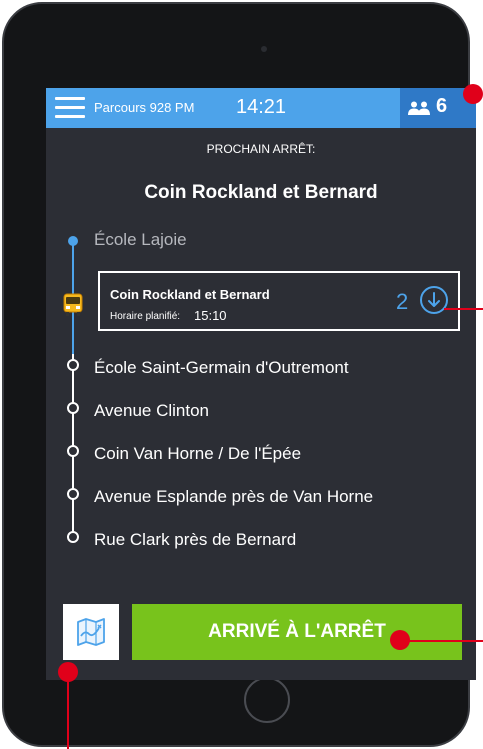 Image resolution: width=483 pixels, height=749 pixels. I want to click on schedule-label: Horaire planifié:, so click(145, 316).